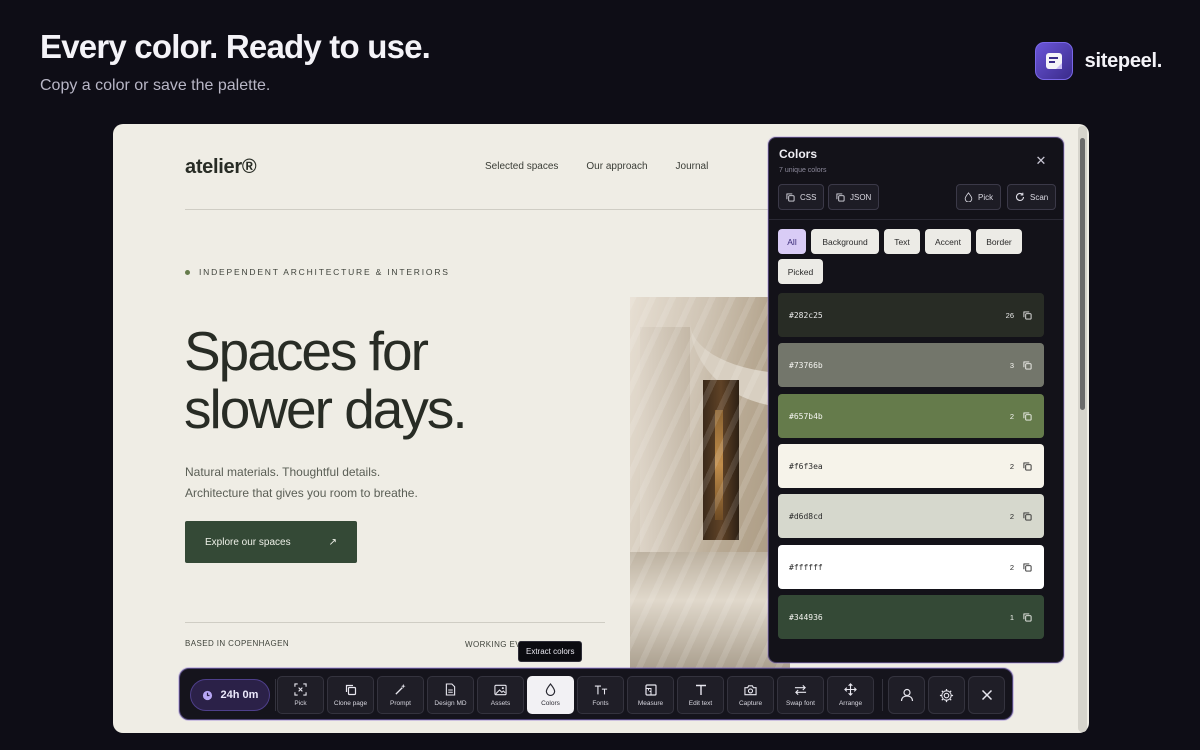 This screenshot has width=1200, height=750. I want to click on swatch-count: 1, so click(1011, 617).